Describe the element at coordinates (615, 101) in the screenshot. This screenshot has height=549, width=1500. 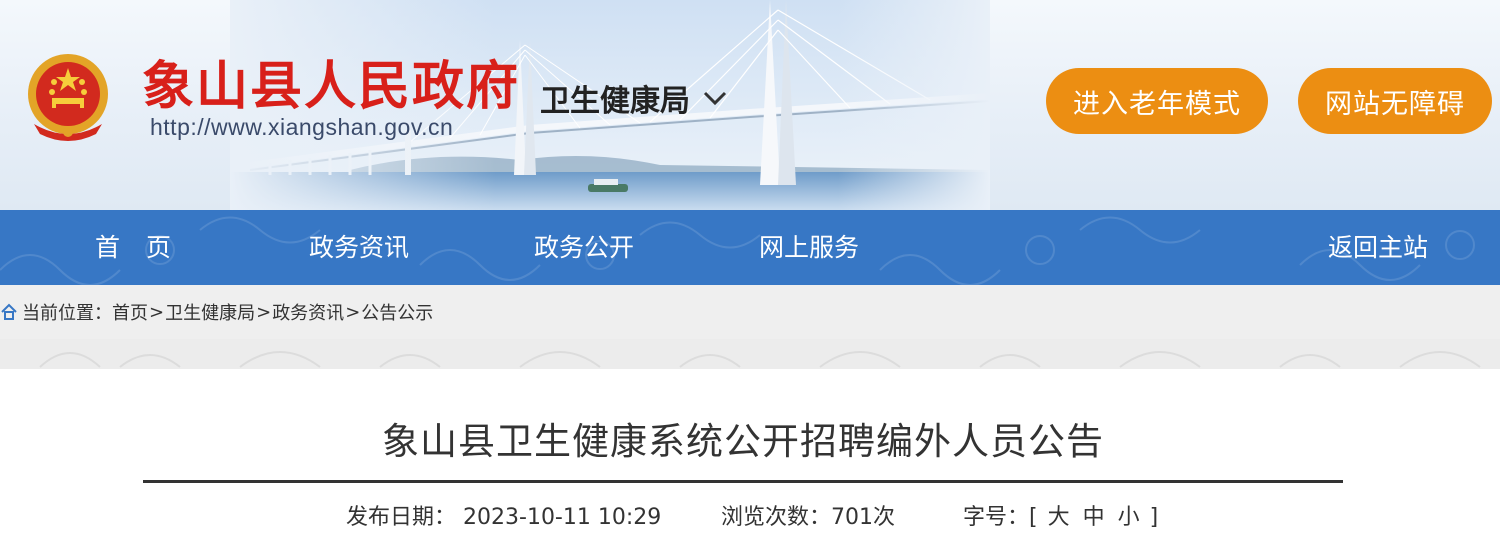
I see `department-label: 卫生健康局` at that location.